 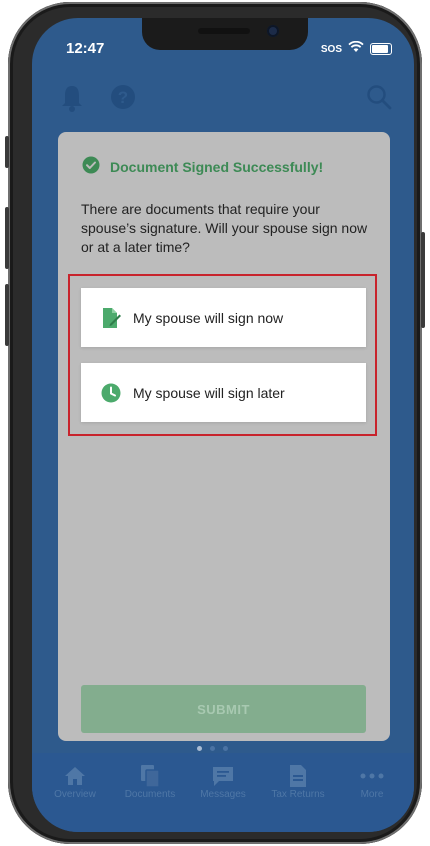 I want to click on tab-documents: Documents, so click(x=150, y=781).